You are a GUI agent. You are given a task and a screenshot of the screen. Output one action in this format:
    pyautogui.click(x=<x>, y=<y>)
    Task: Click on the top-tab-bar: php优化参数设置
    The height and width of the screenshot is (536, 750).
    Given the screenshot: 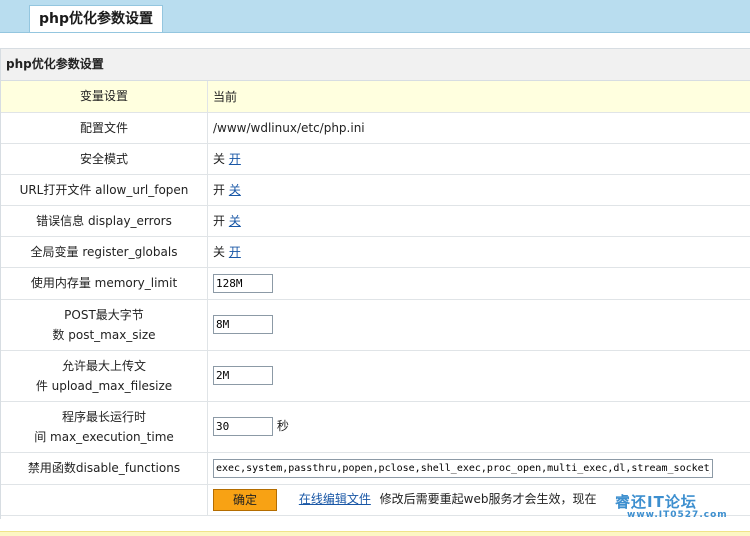 What is the action you would take?
    pyautogui.click(x=375, y=16)
    